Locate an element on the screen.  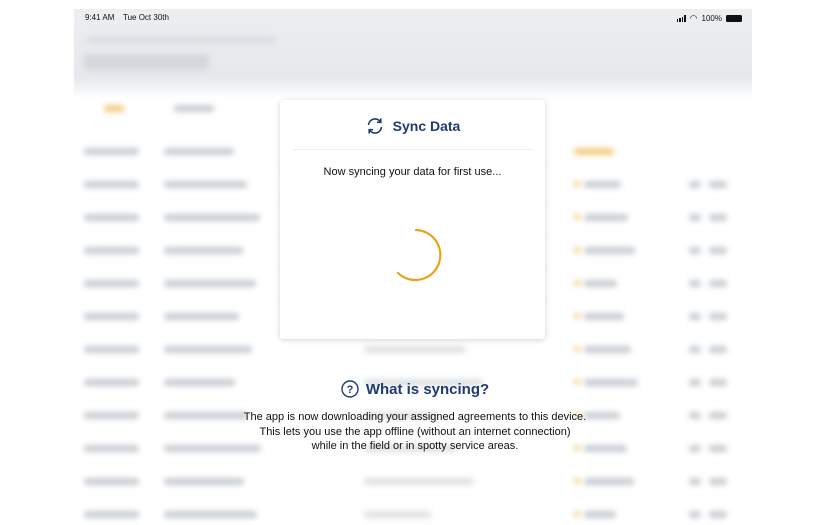
dialog-title: Sync Data is located at coordinates (426, 126).